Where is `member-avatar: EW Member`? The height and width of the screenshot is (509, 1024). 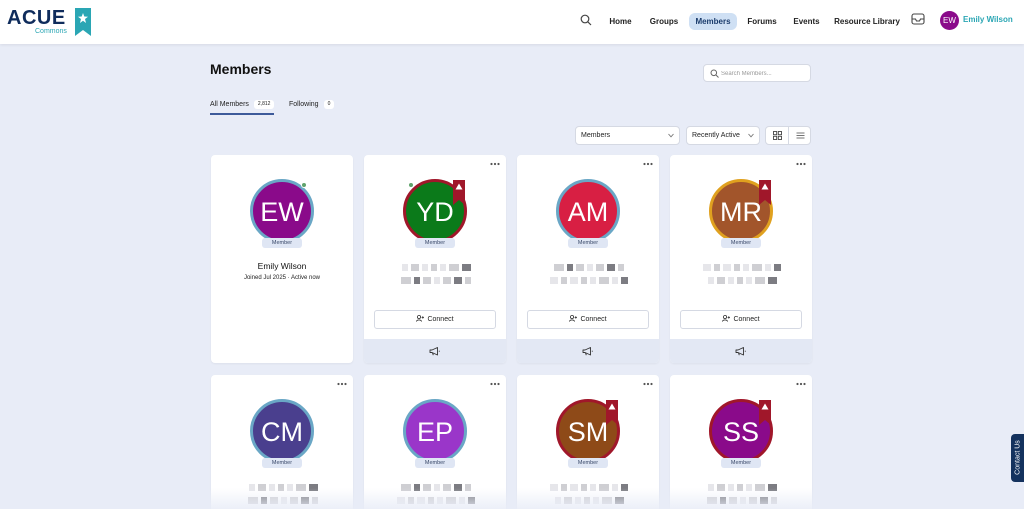 member-avatar: EW Member is located at coordinates (282, 213).